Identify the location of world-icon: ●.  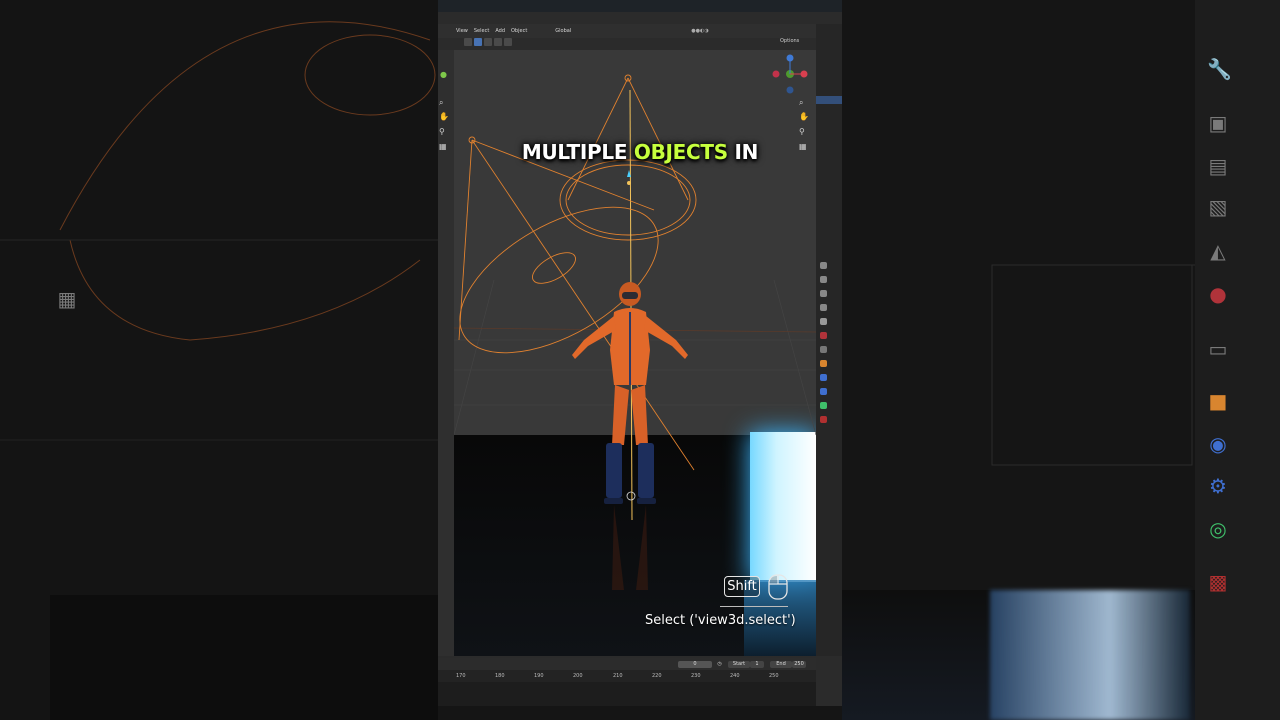
(1218, 294).